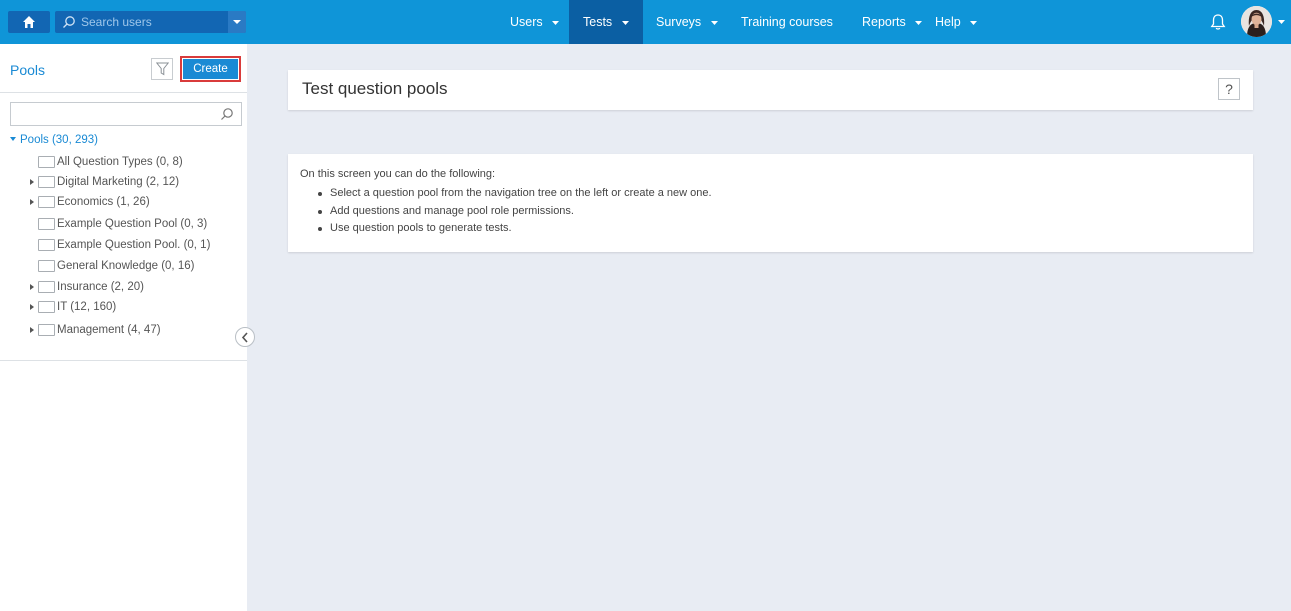  I want to click on nav-training-courses-label: Training courses, so click(787, 22).